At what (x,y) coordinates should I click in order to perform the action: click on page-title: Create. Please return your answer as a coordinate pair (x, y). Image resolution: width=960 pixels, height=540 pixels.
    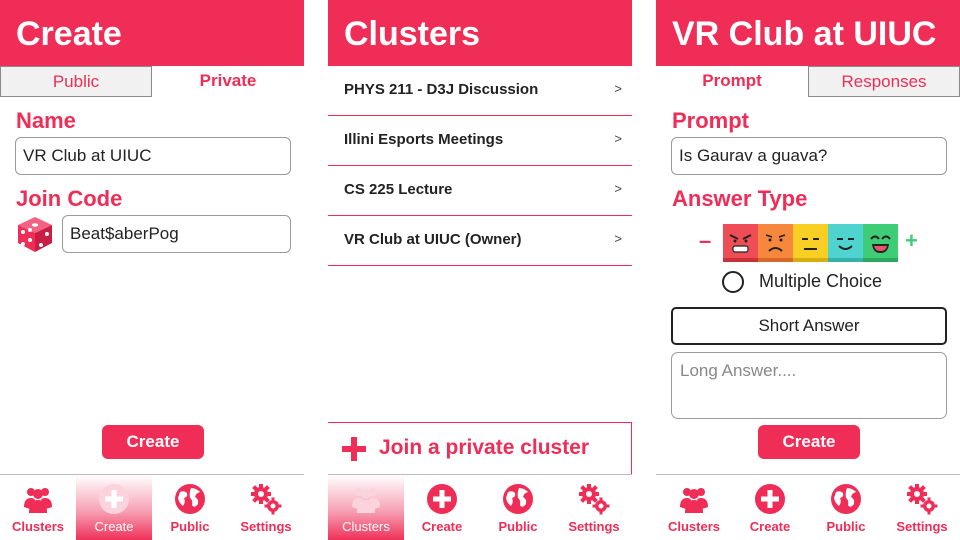
    Looking at the image, I should click on (152, 33).